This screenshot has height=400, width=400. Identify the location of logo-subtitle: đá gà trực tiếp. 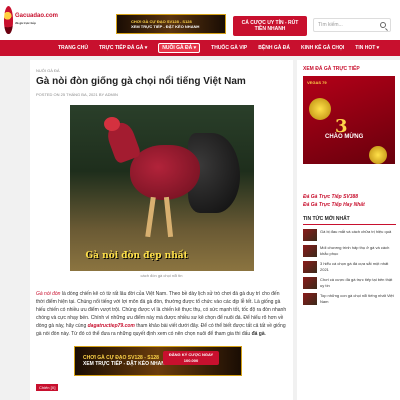
(25, 23).